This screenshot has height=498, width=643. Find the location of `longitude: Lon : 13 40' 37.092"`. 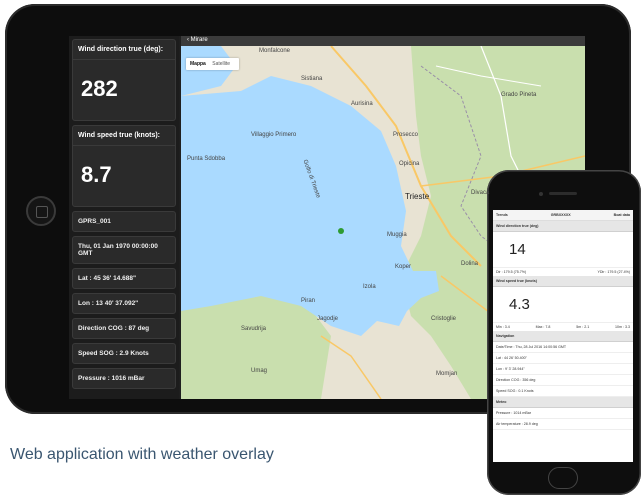

longitude: Lon : 13 40' 37.092" is located at coordinates (108, 303).